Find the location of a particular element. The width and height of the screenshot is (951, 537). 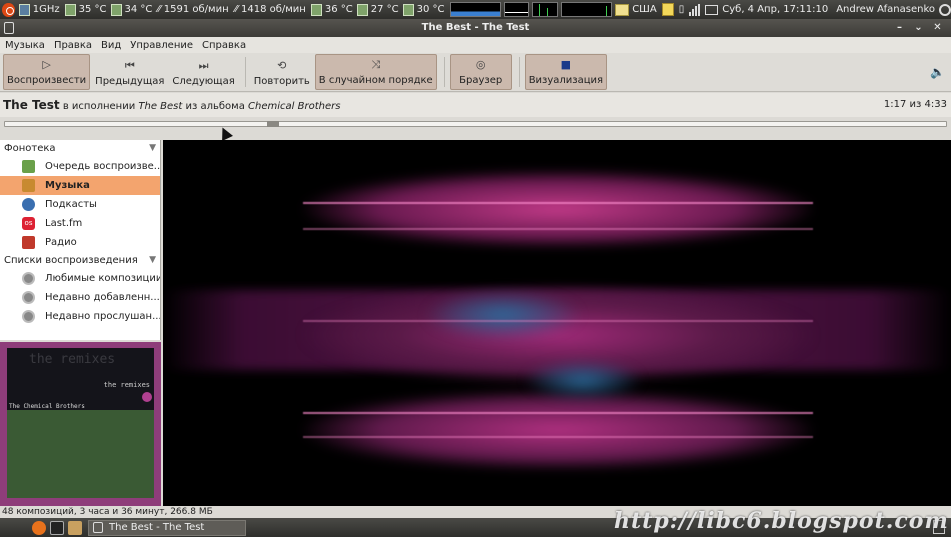

cover-badge-icon is located at coordinates (147, 397).